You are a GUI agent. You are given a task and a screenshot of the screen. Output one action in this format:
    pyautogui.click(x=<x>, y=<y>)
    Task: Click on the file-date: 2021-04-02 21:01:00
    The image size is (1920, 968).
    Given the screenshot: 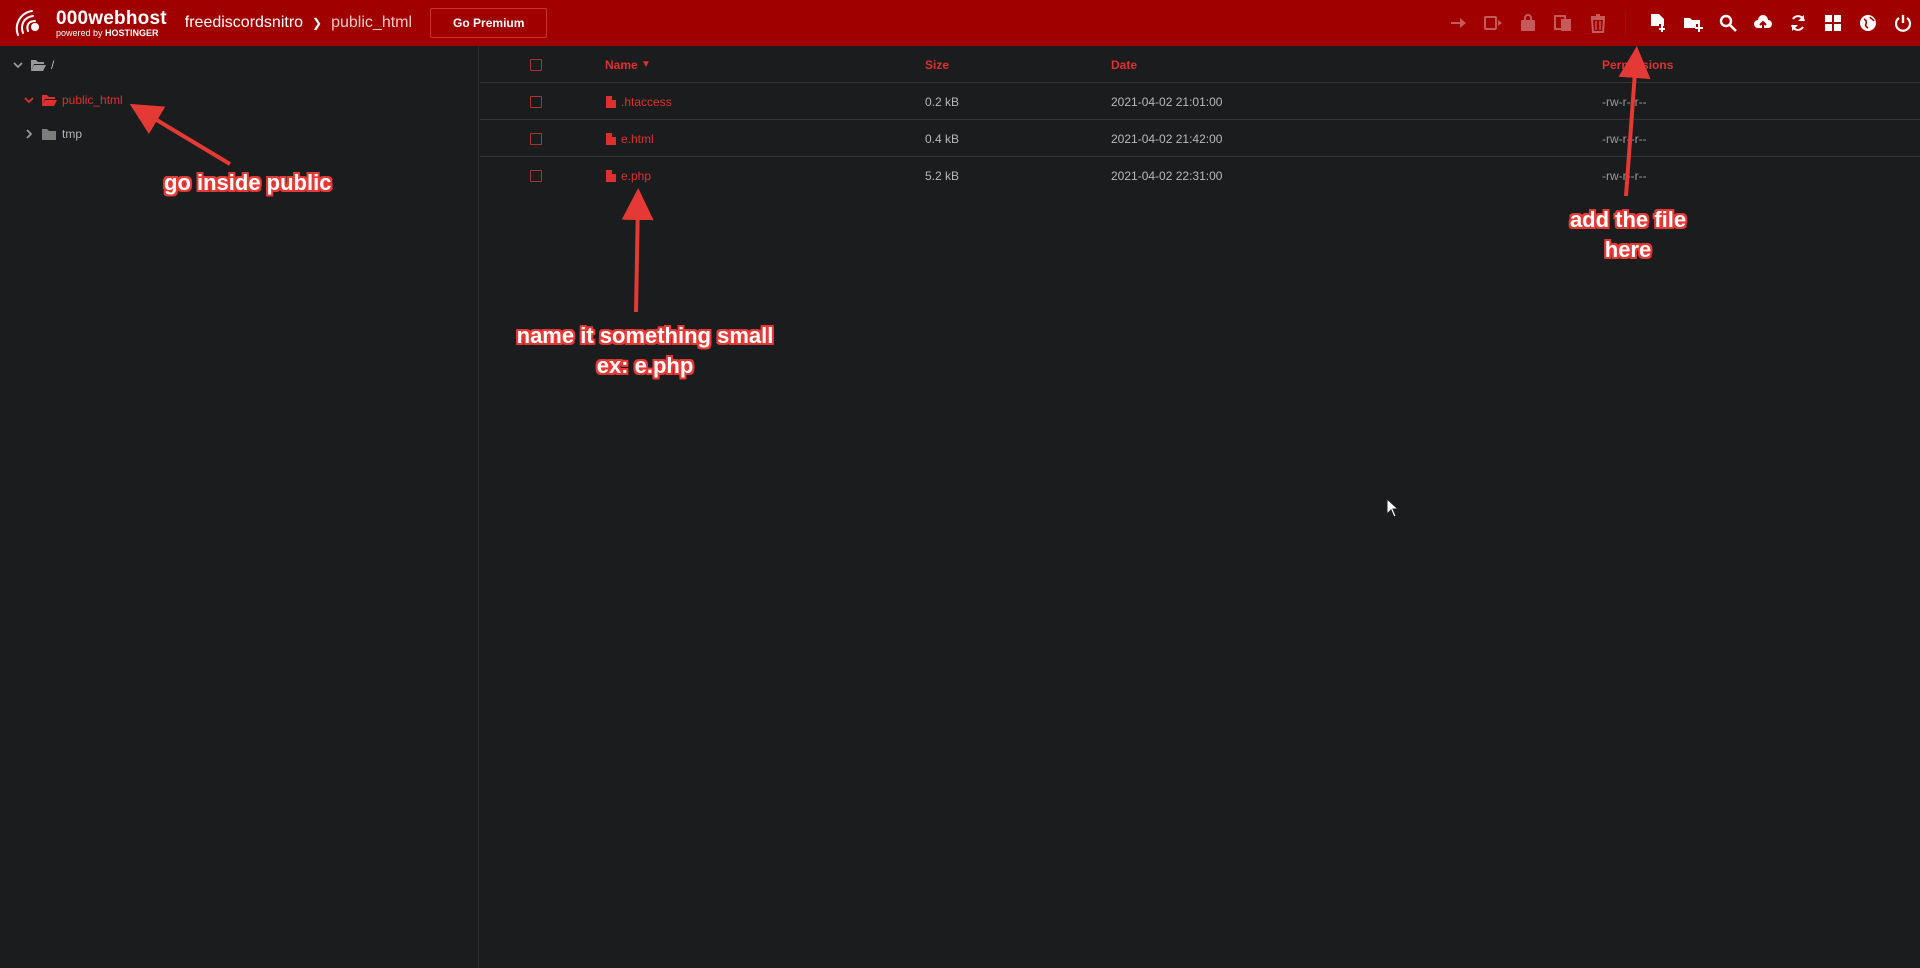 What is the action you would take?
    pyautogui.click(x=1167, y=101)
    